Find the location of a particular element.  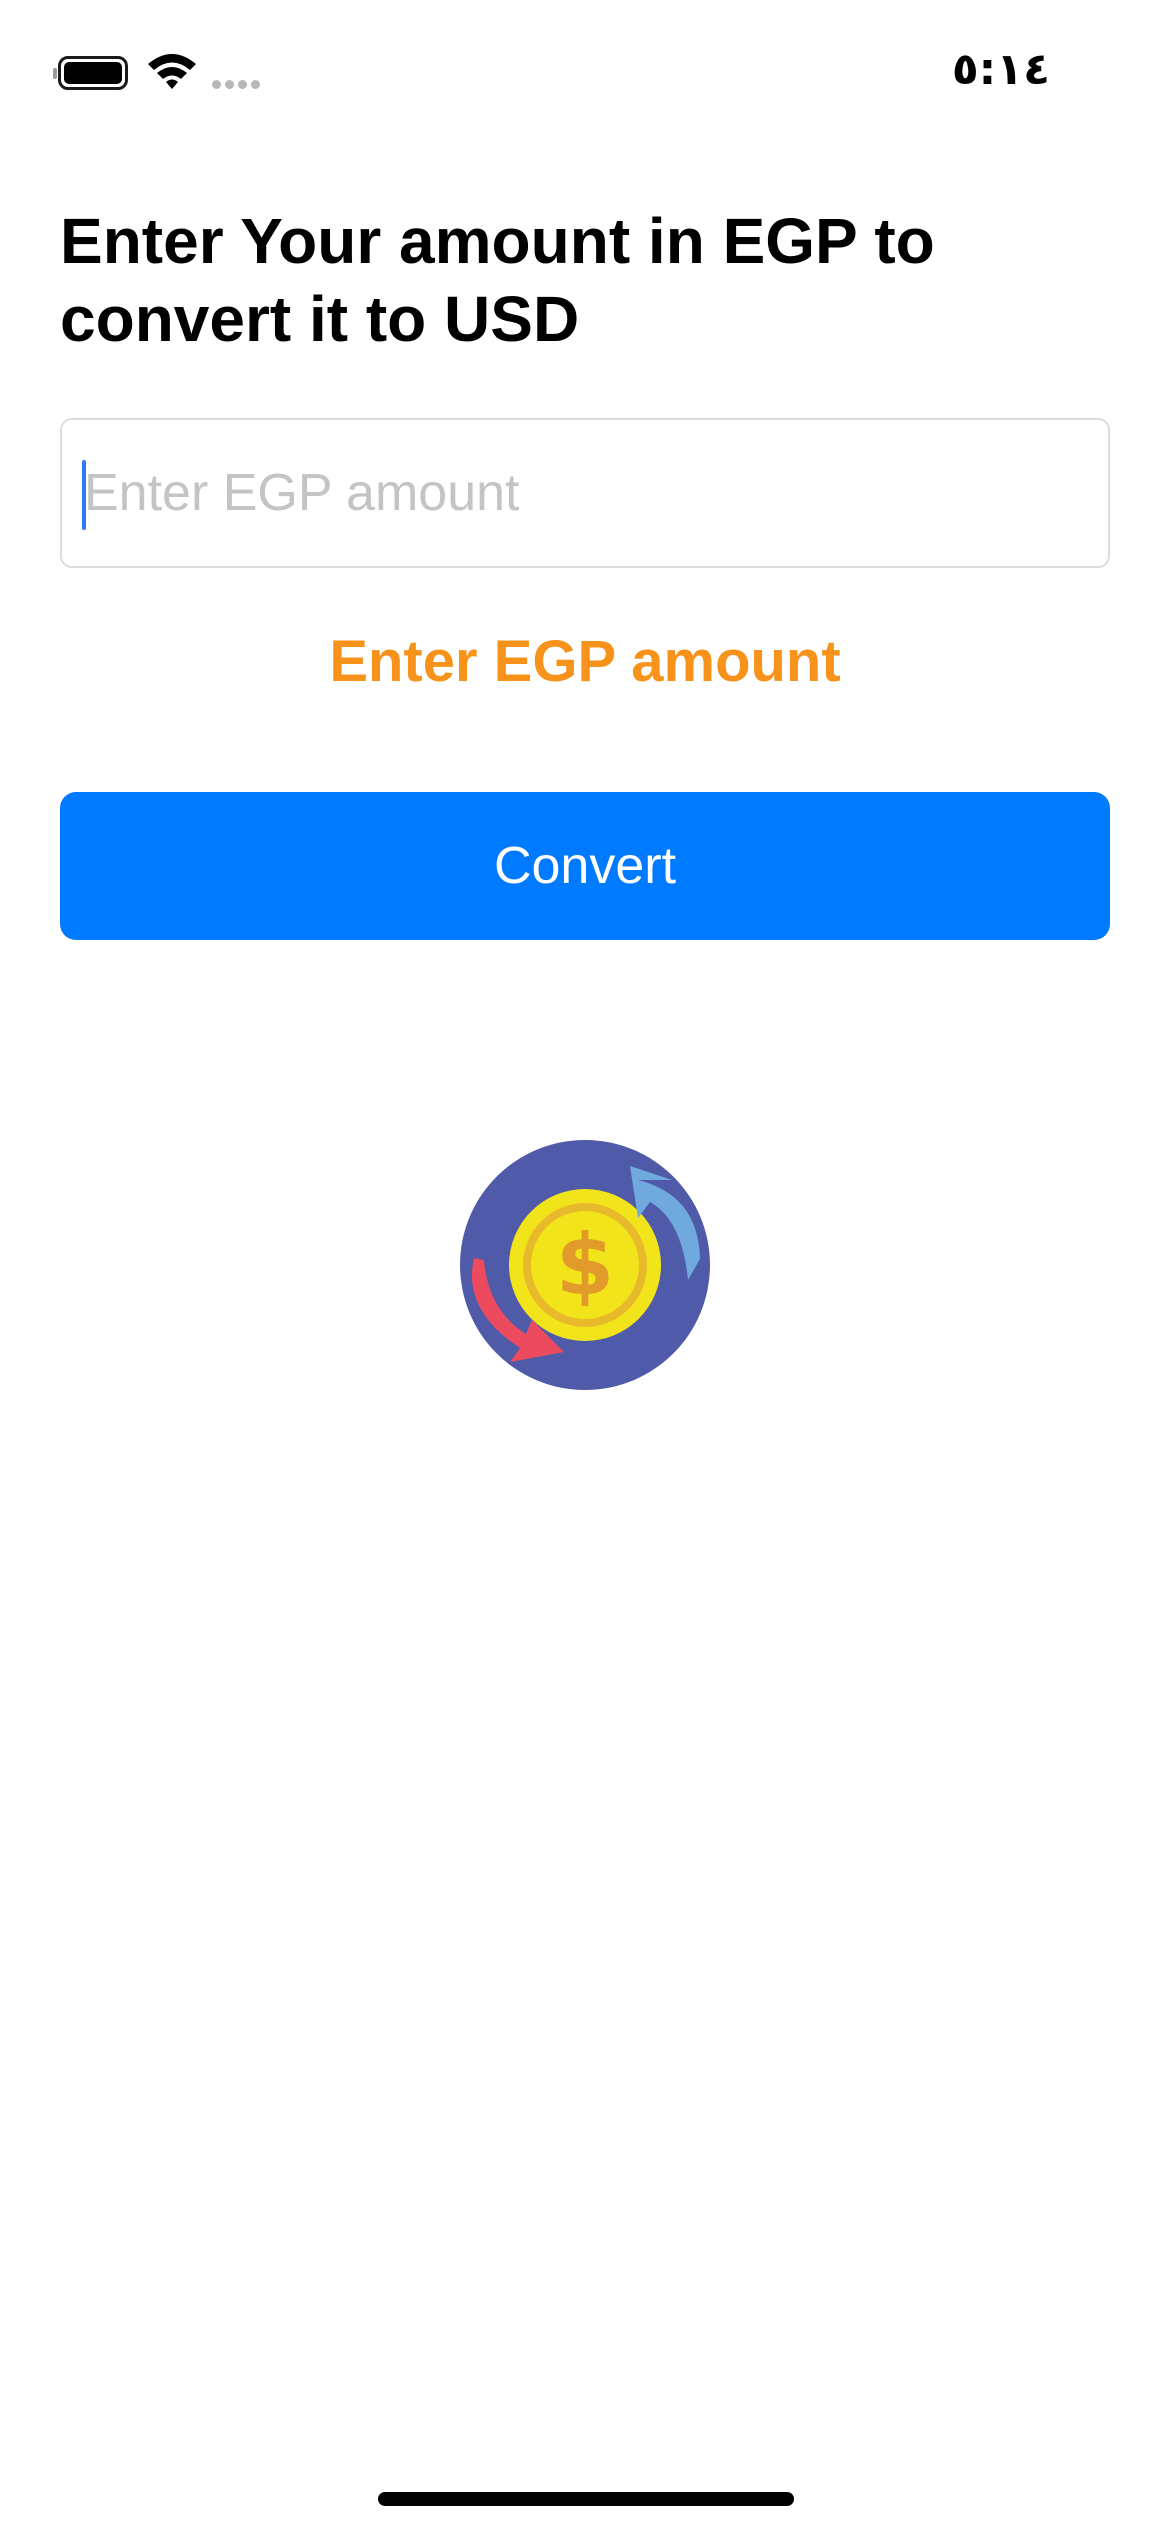

cellular-signal-icon is located at coordinates (236, 84).